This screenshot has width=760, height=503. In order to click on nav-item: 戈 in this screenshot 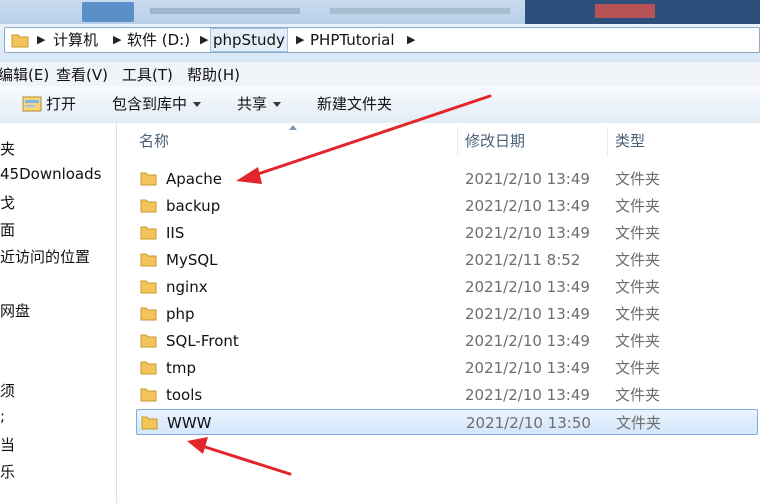, I will do `click(7, 202)`.